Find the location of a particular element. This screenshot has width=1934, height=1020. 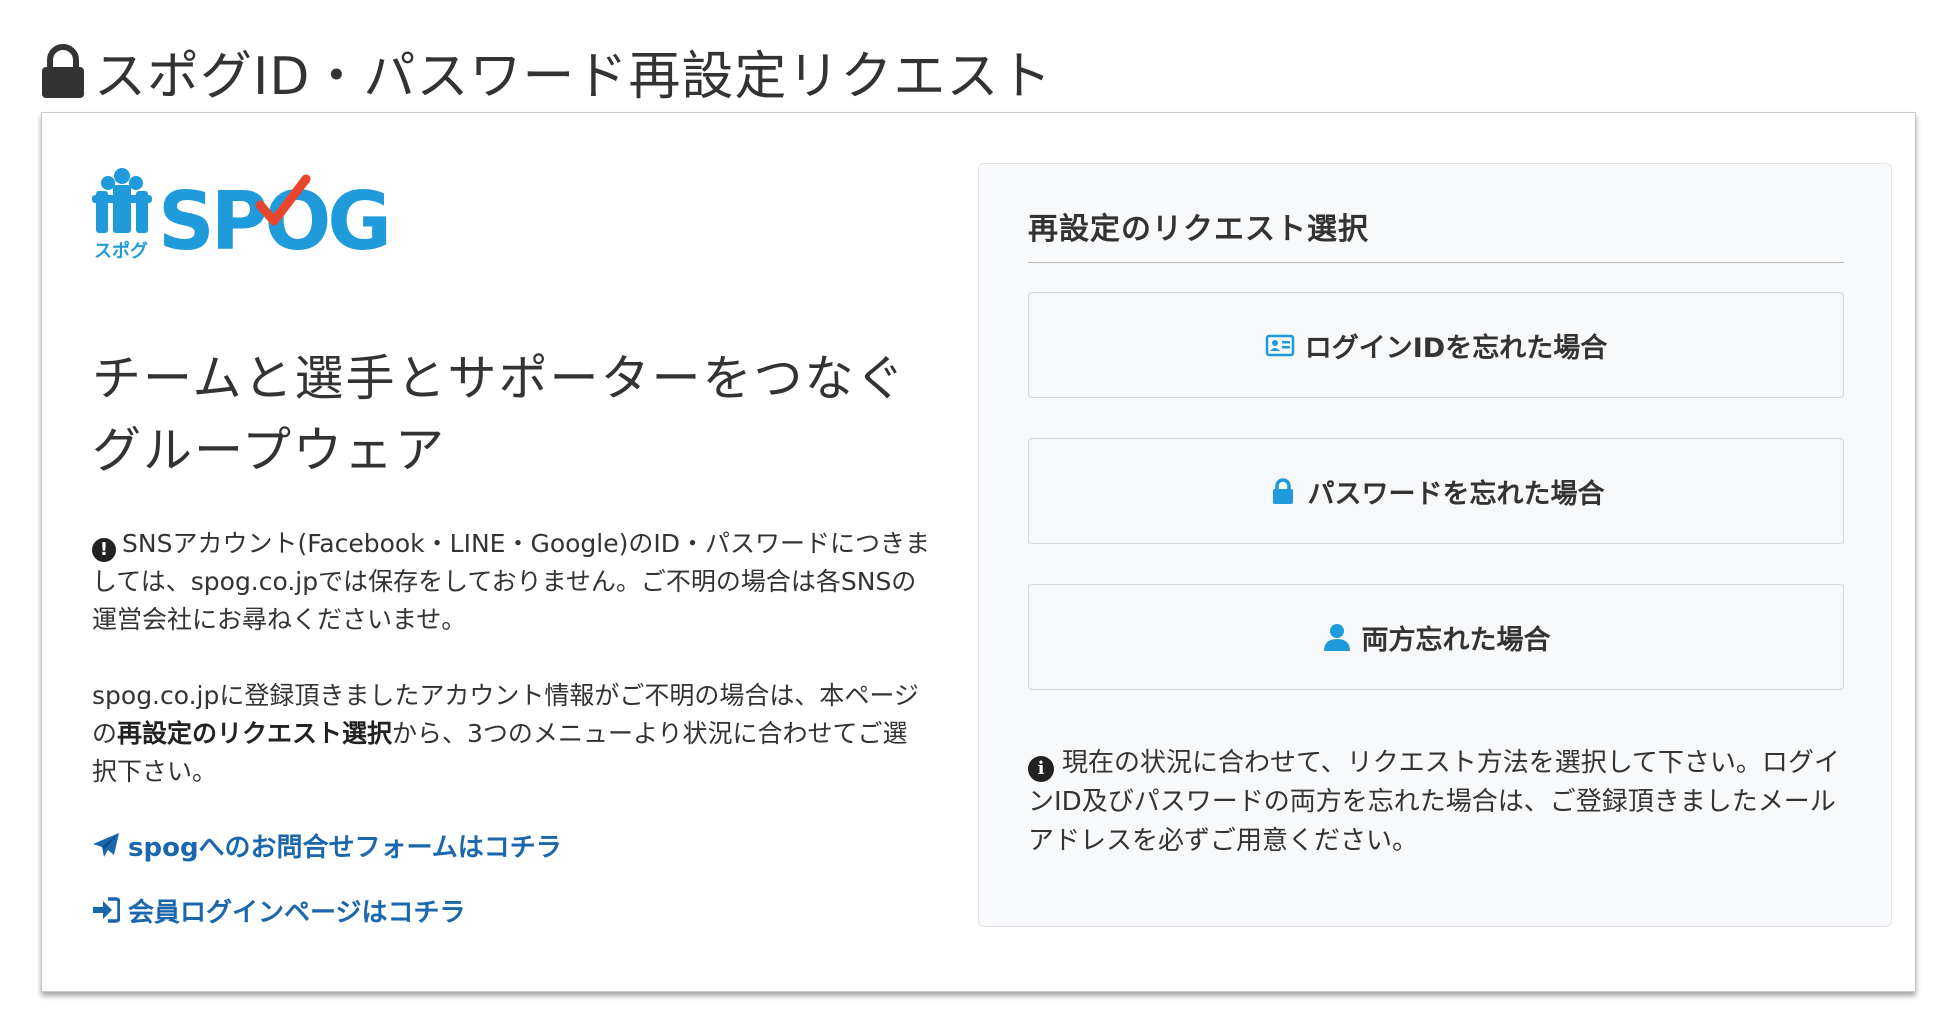

contact-form-link-label: spogへのお問合せフォームはコチラ is located at coordinates (345, 847).